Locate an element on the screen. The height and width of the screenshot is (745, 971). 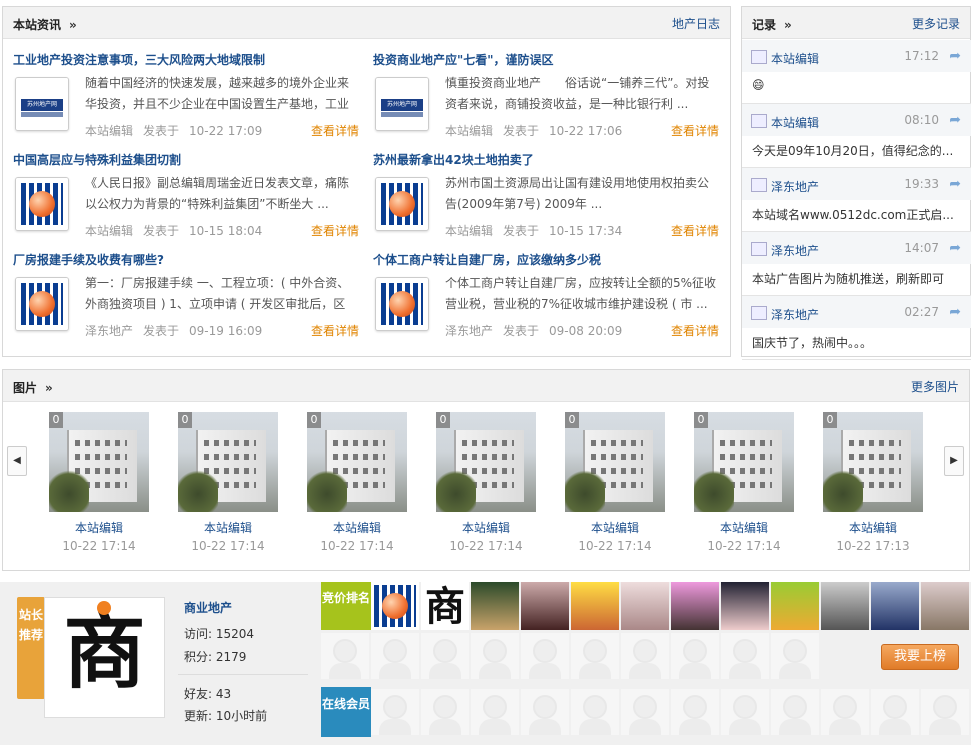
ranking-avatar: 商 is located at coordinates (445, 606).